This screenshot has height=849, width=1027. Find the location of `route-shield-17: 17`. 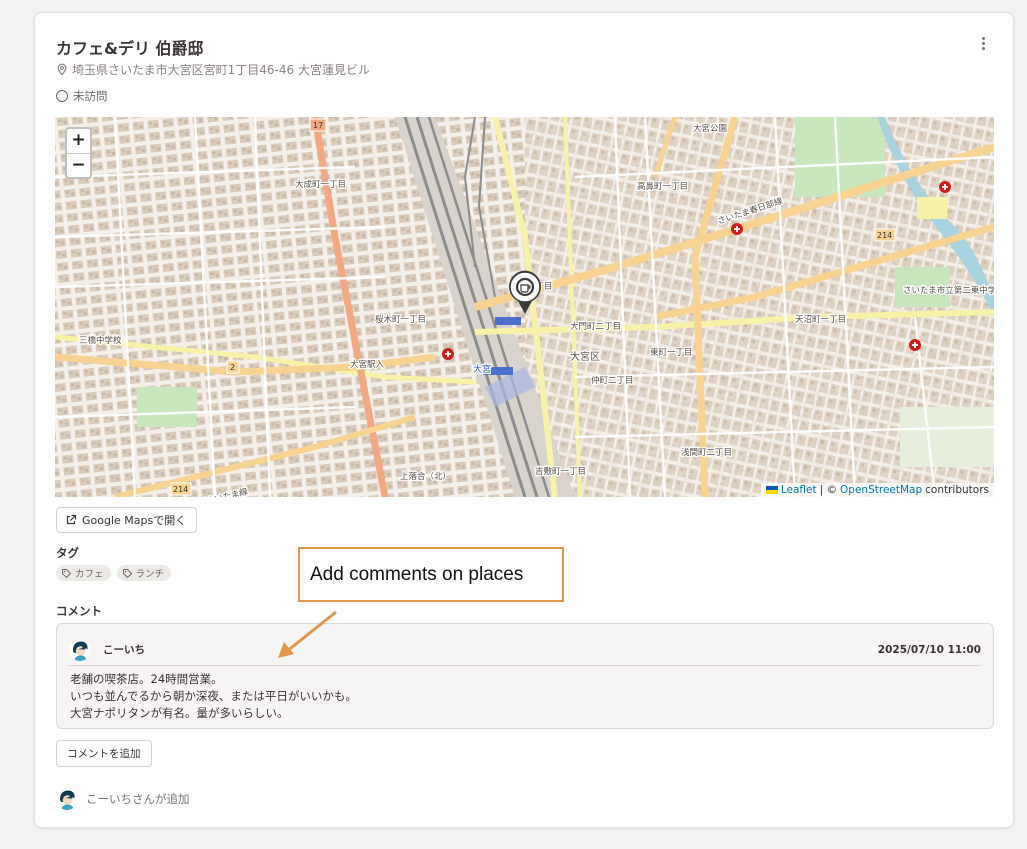

route-shield-17: 17 is located at coordinates (318, 125).